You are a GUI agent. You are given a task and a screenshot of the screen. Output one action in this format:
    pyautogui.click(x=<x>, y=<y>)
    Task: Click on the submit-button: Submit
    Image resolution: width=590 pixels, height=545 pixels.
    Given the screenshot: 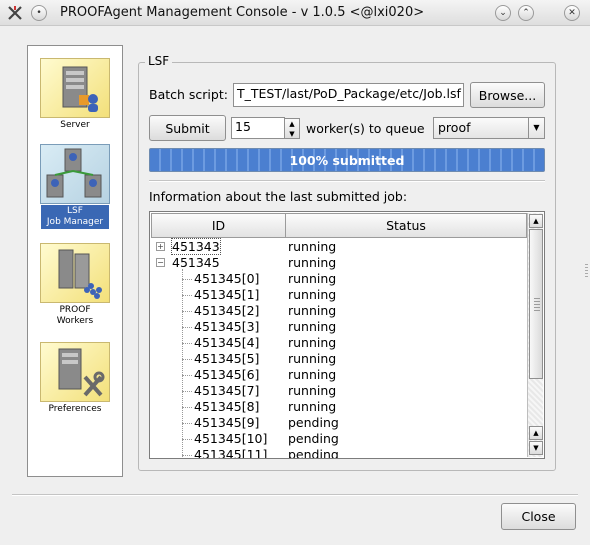 What is the action you would take?
    pyautogui.click(x=187, y=128)
    